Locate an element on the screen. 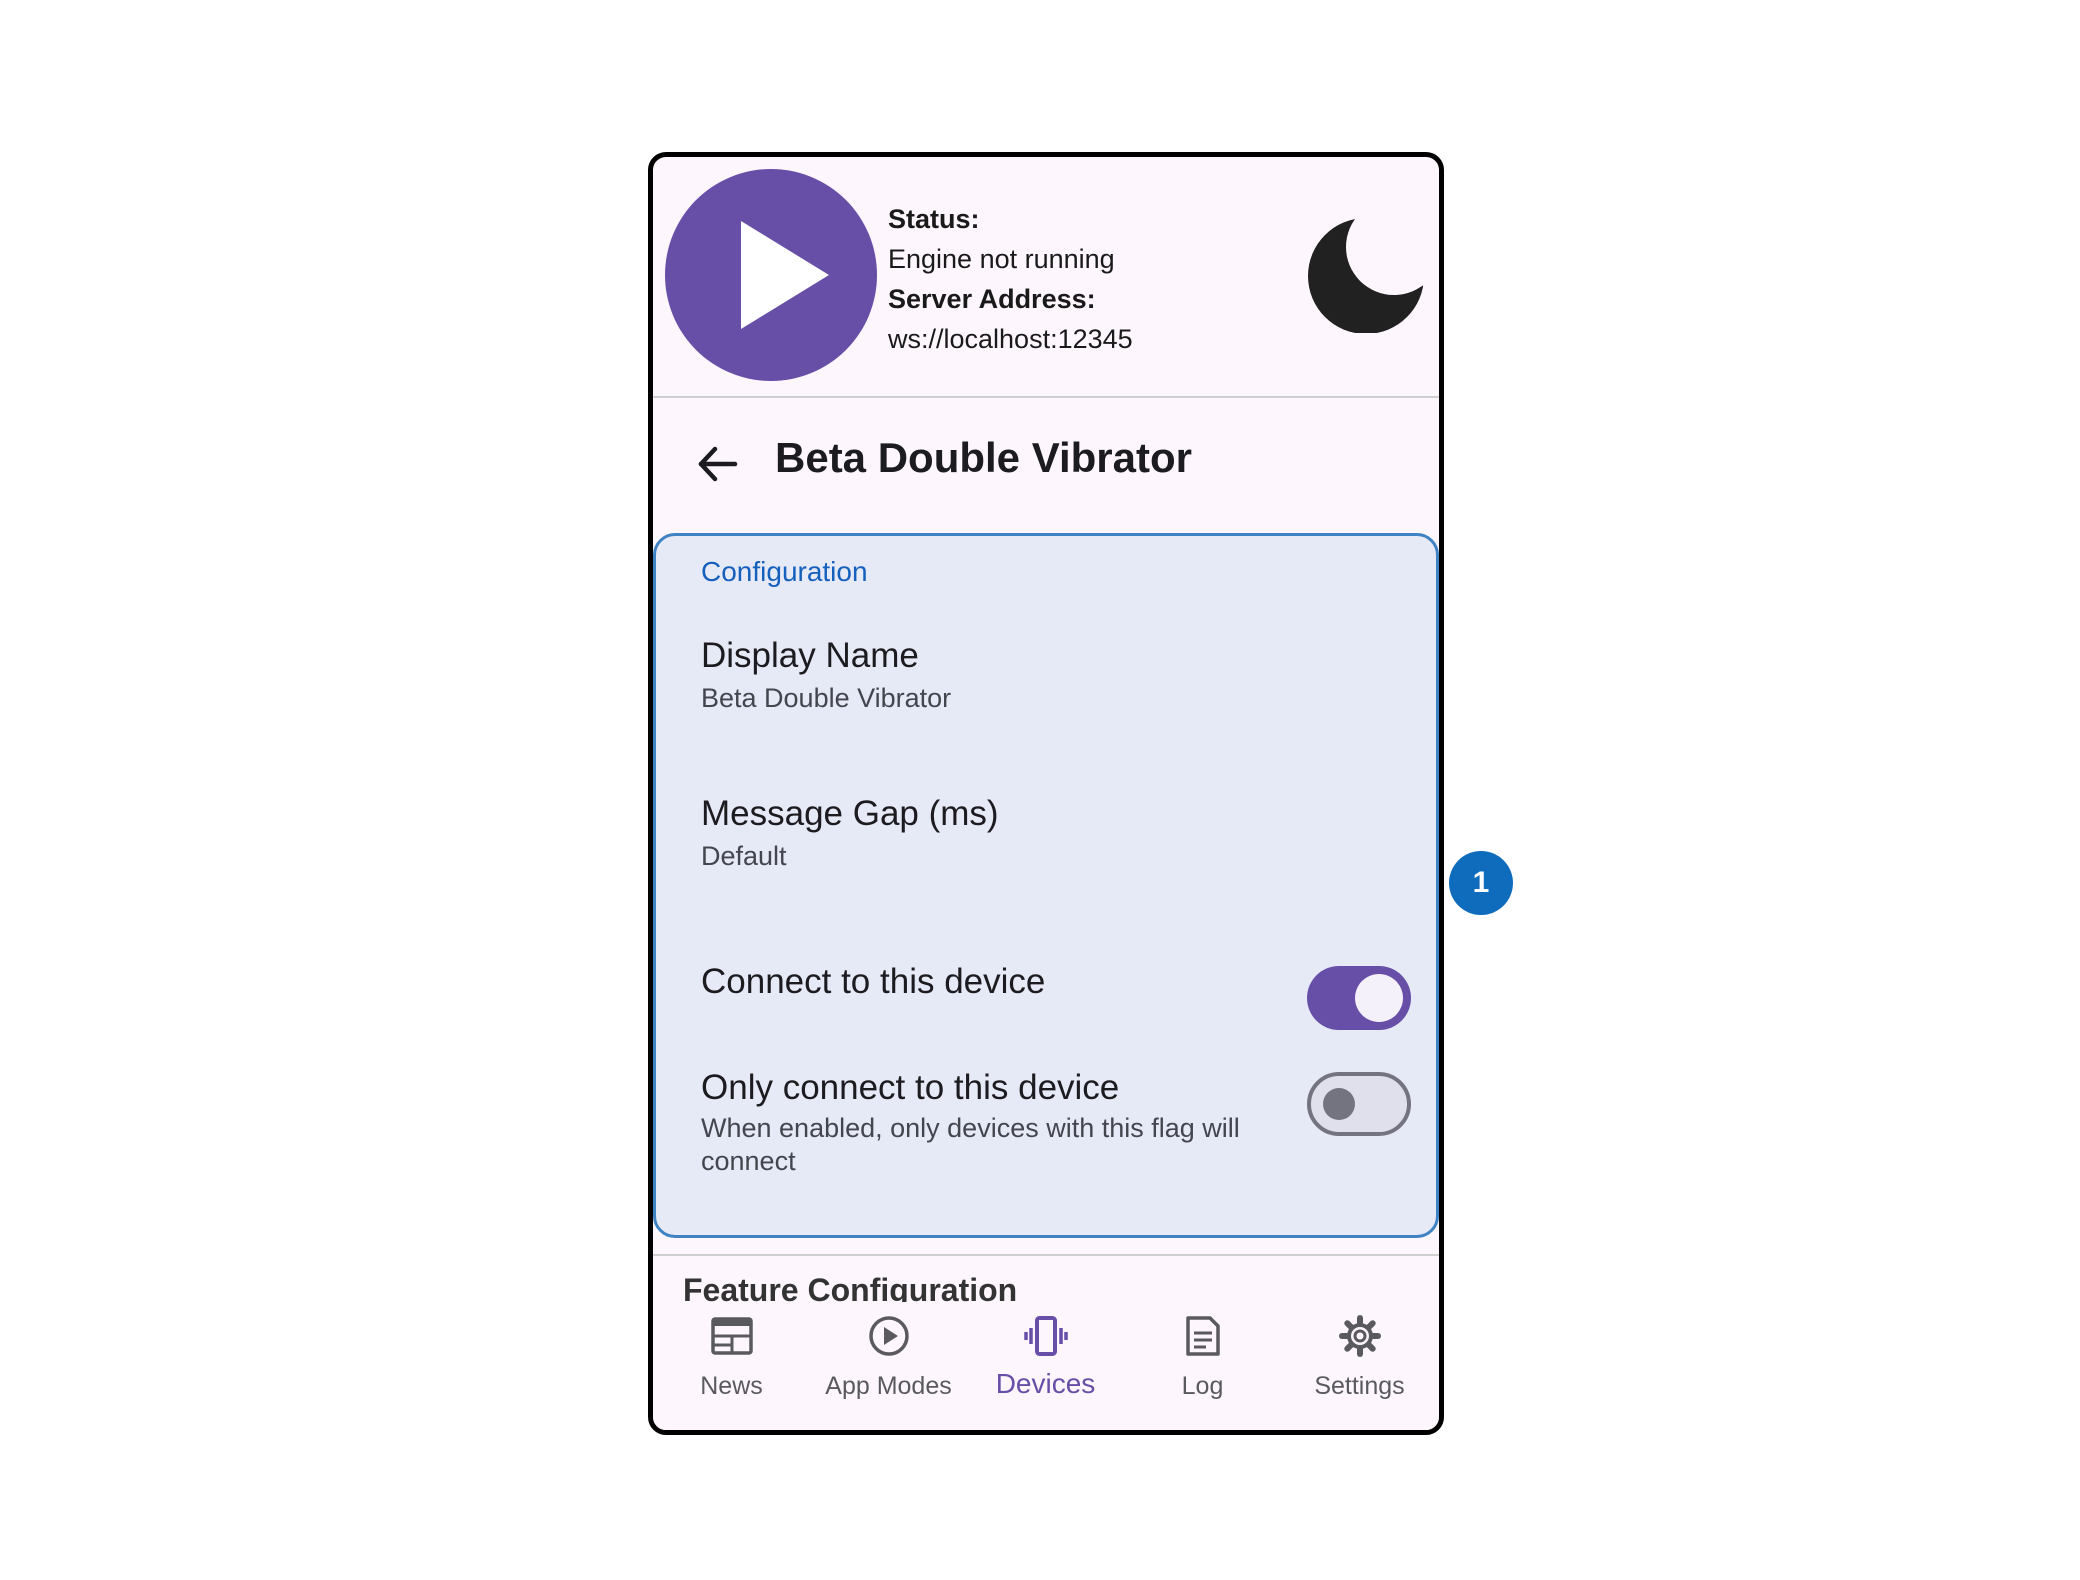 Image resolution: width=2080 pixels, height=1580 pixels. play-circle-icon is located at coordinates (888, 1336).